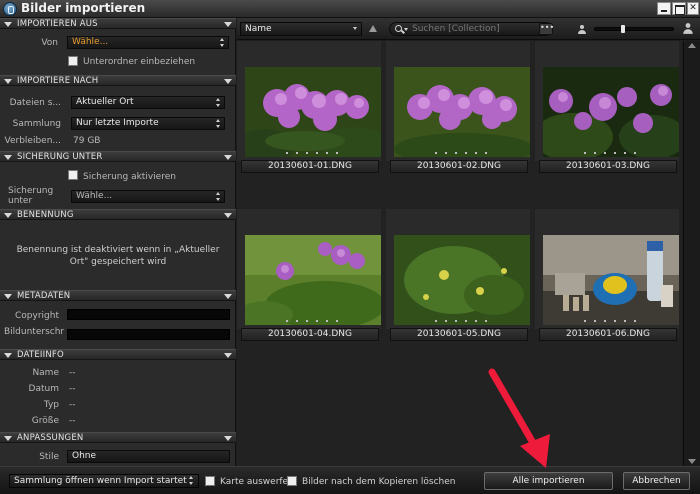 This screenshot has width=700, height=494. I want to click on copyright-field, so click(148, 314).